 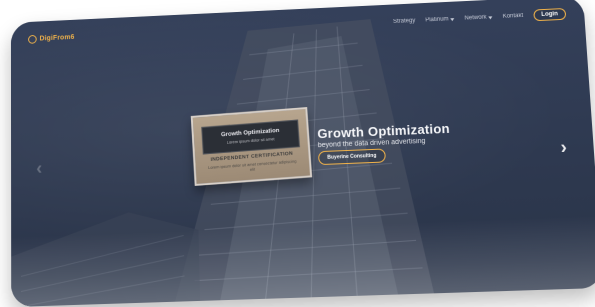 I want to click on nav-item-kontakt: Kontakt, so click(x=513, y=16).